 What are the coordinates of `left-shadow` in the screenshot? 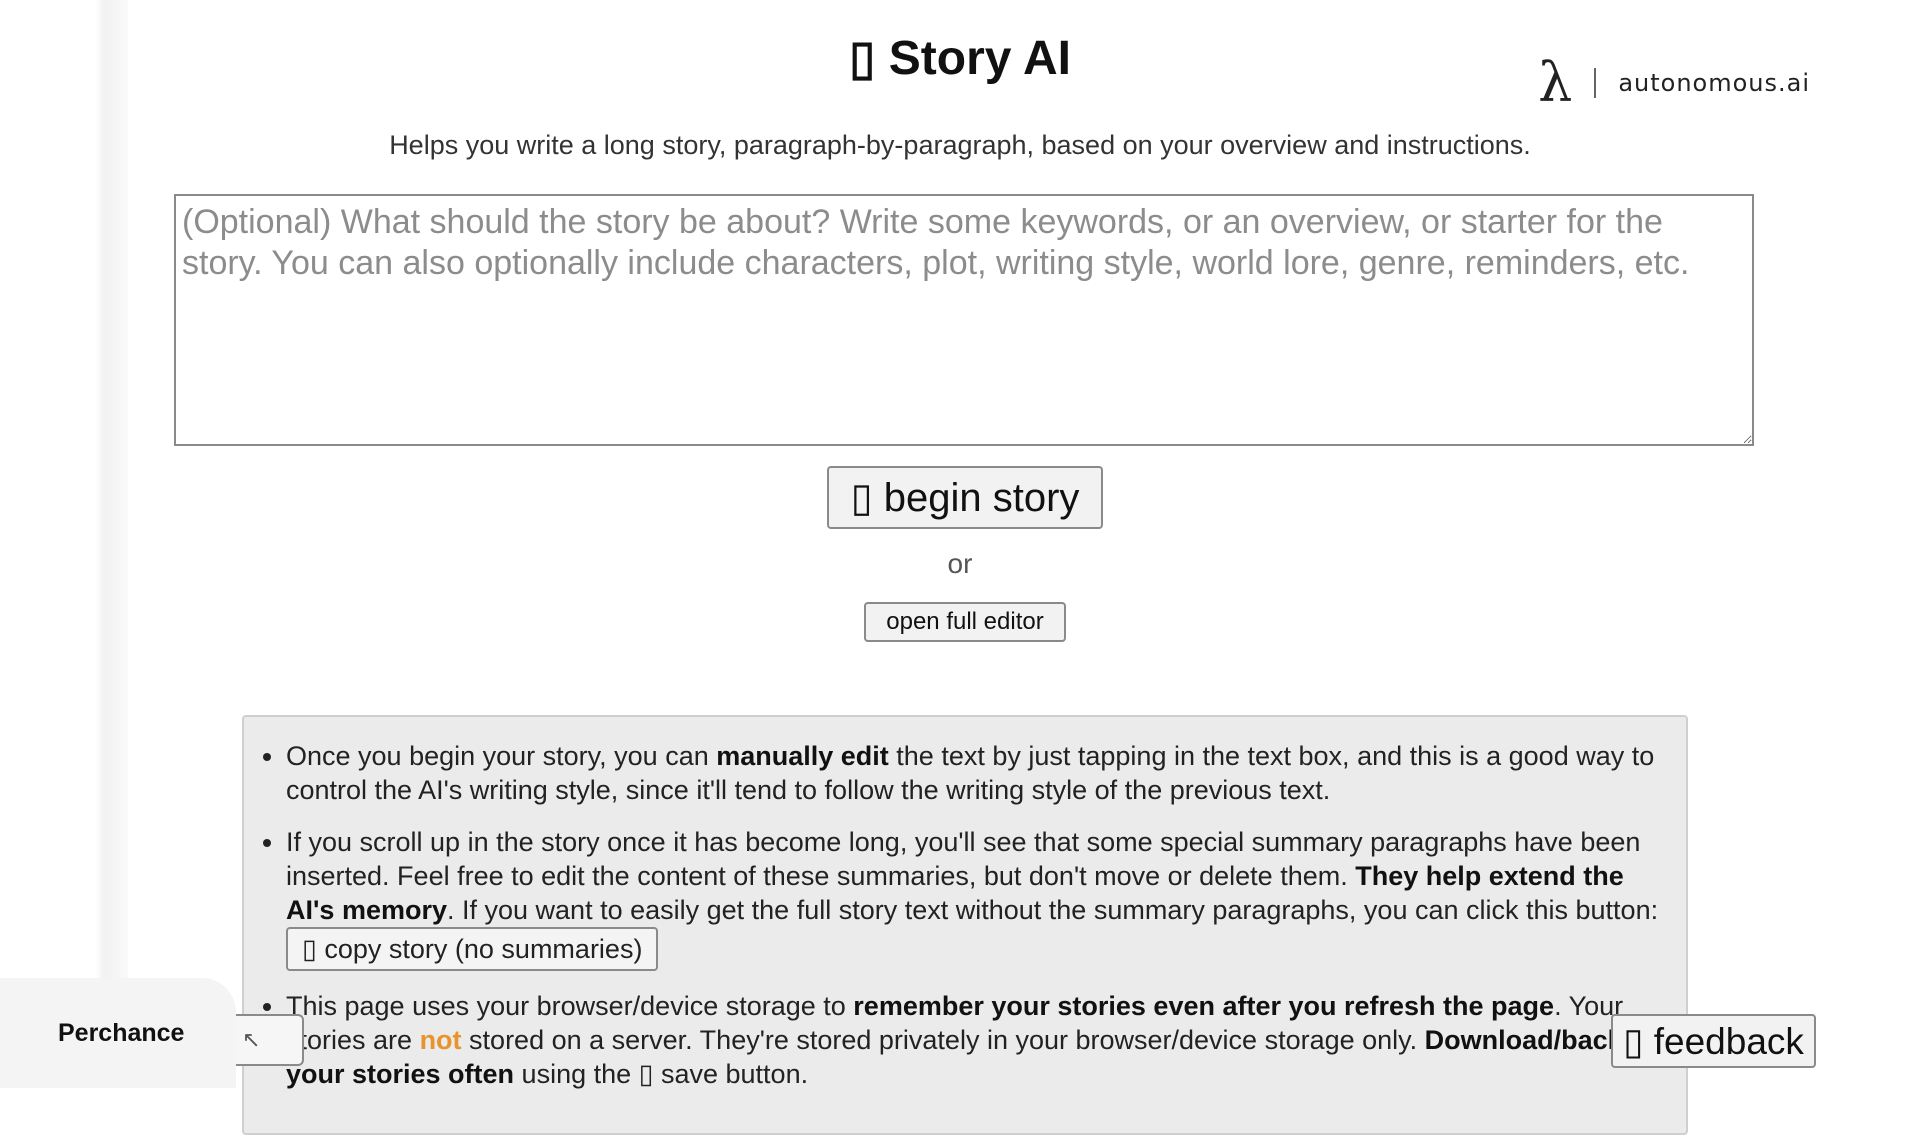 It's located at (64, 540).